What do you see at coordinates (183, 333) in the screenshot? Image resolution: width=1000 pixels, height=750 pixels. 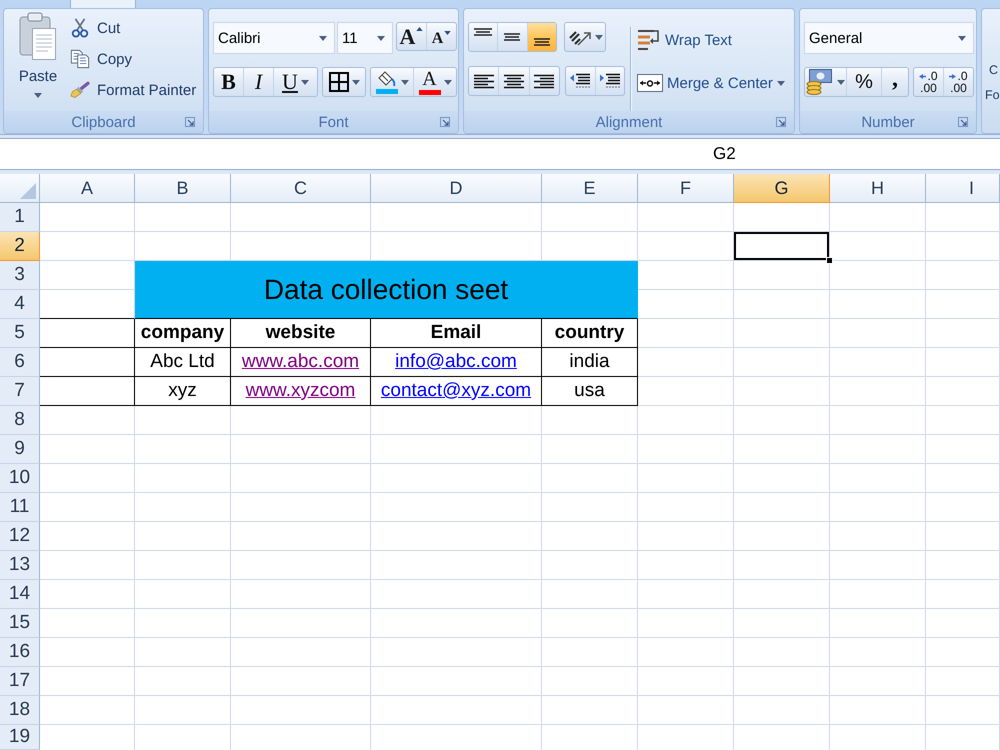 I see `table-header-cell: company` at bounding box center [183, 333].